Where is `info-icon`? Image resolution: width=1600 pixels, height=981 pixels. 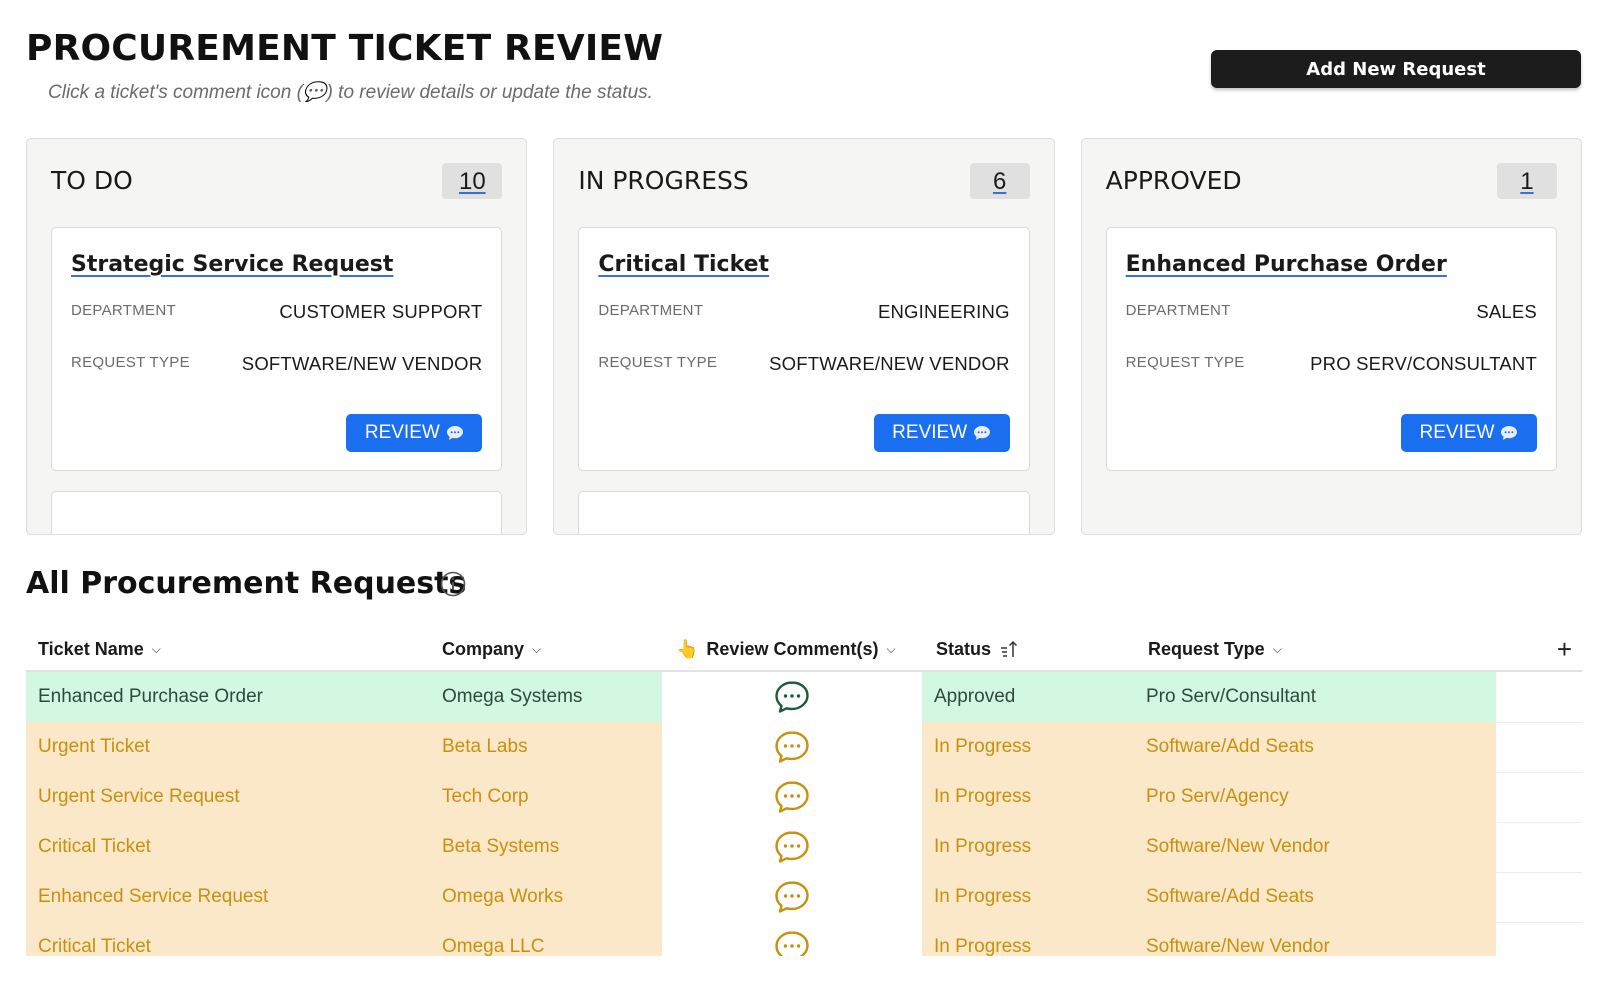
info-icon is located at coordinates (453, 584).